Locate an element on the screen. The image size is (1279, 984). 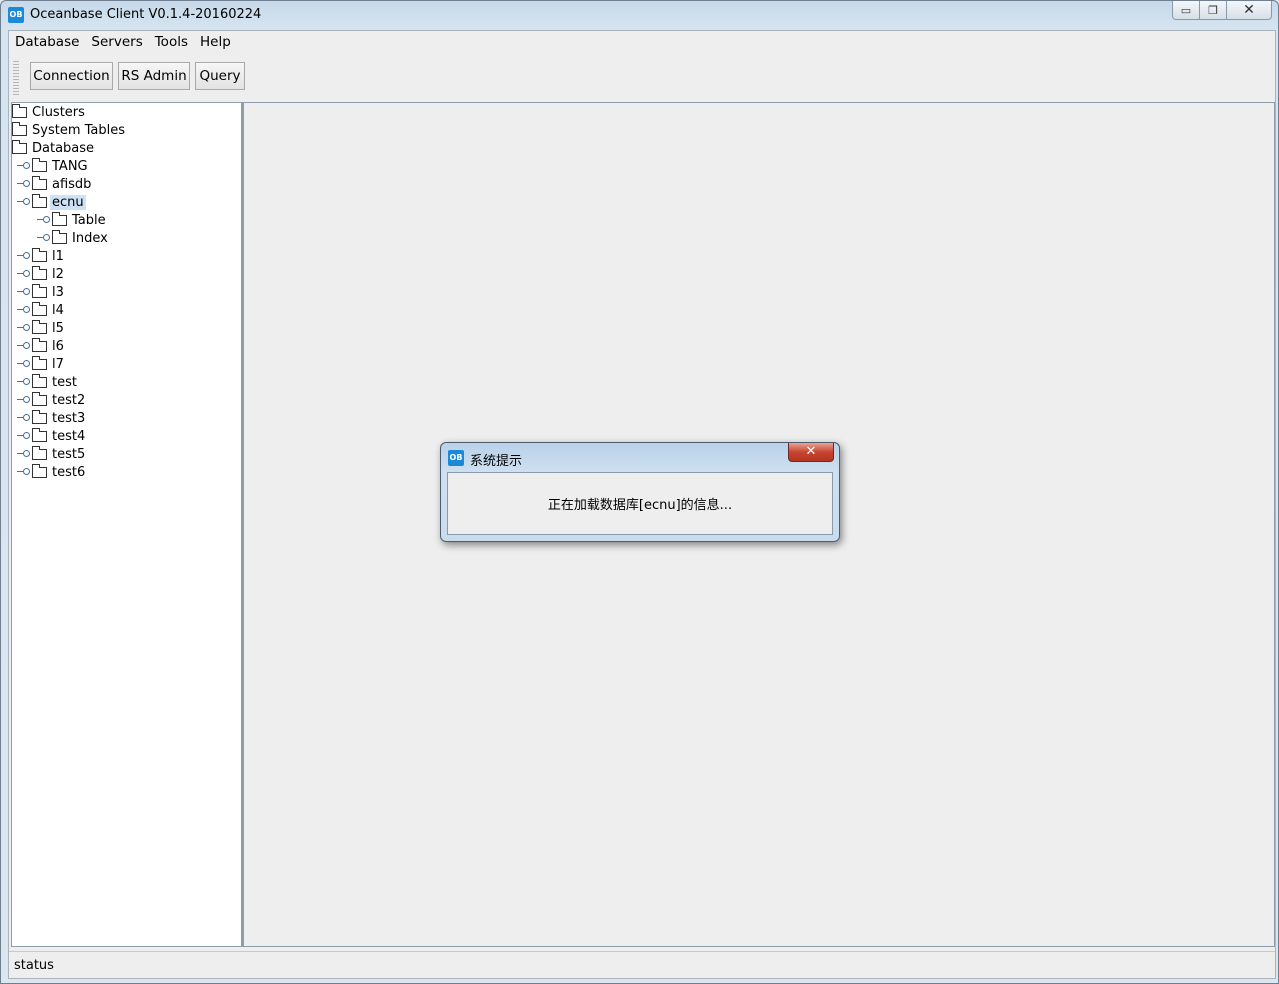
tree-node-clusters: Clusters is located at coordinates (49, 112).